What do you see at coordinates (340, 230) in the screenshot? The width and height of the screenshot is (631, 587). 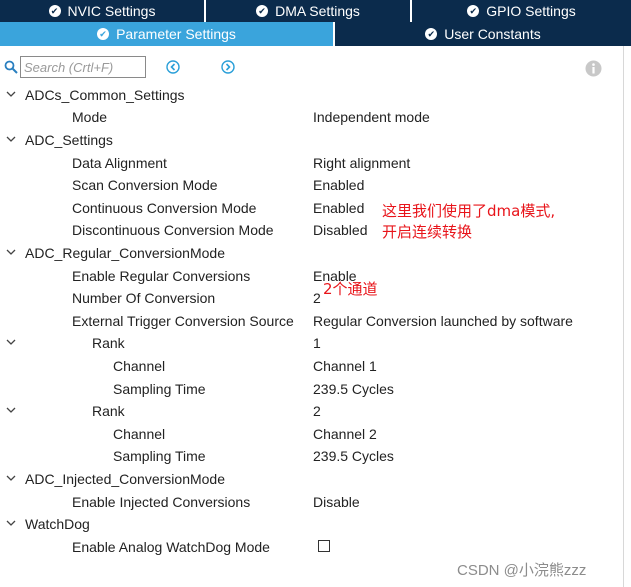 I see `param-value: Disabled` at bounding box center [340, 230].